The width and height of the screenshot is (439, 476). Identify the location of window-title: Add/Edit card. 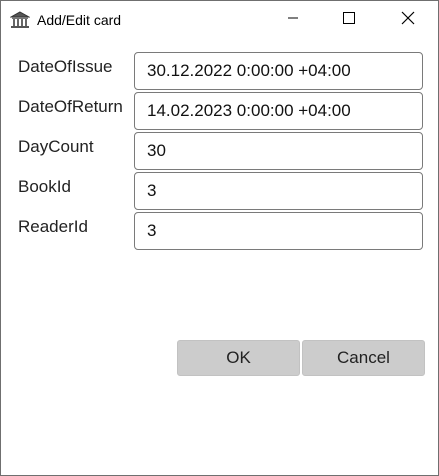
(79, 20).